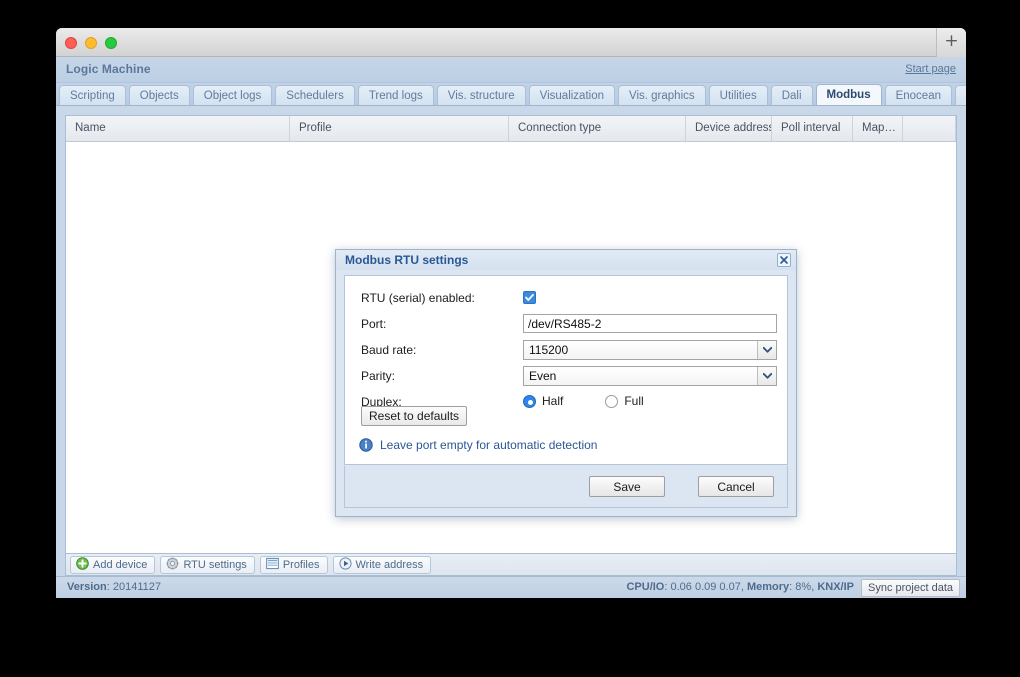  I want to click on write-address-button: Write address, so click(382, 565).